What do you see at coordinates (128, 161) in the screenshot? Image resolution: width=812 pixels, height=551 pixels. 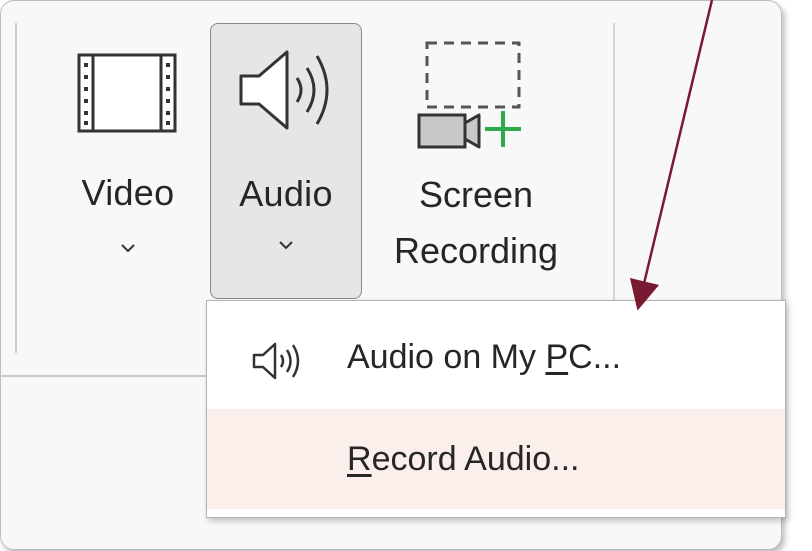 I see `video-button: Video` at bounding box center [128, 161].